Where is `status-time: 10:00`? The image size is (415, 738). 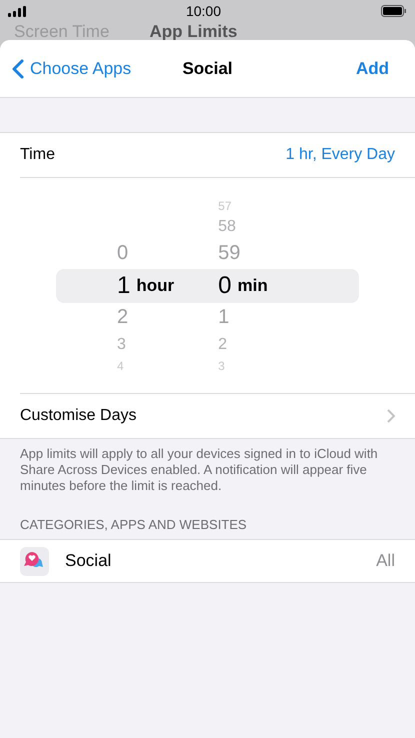 status-time: 10:00 is located at coordinates (204, 11).